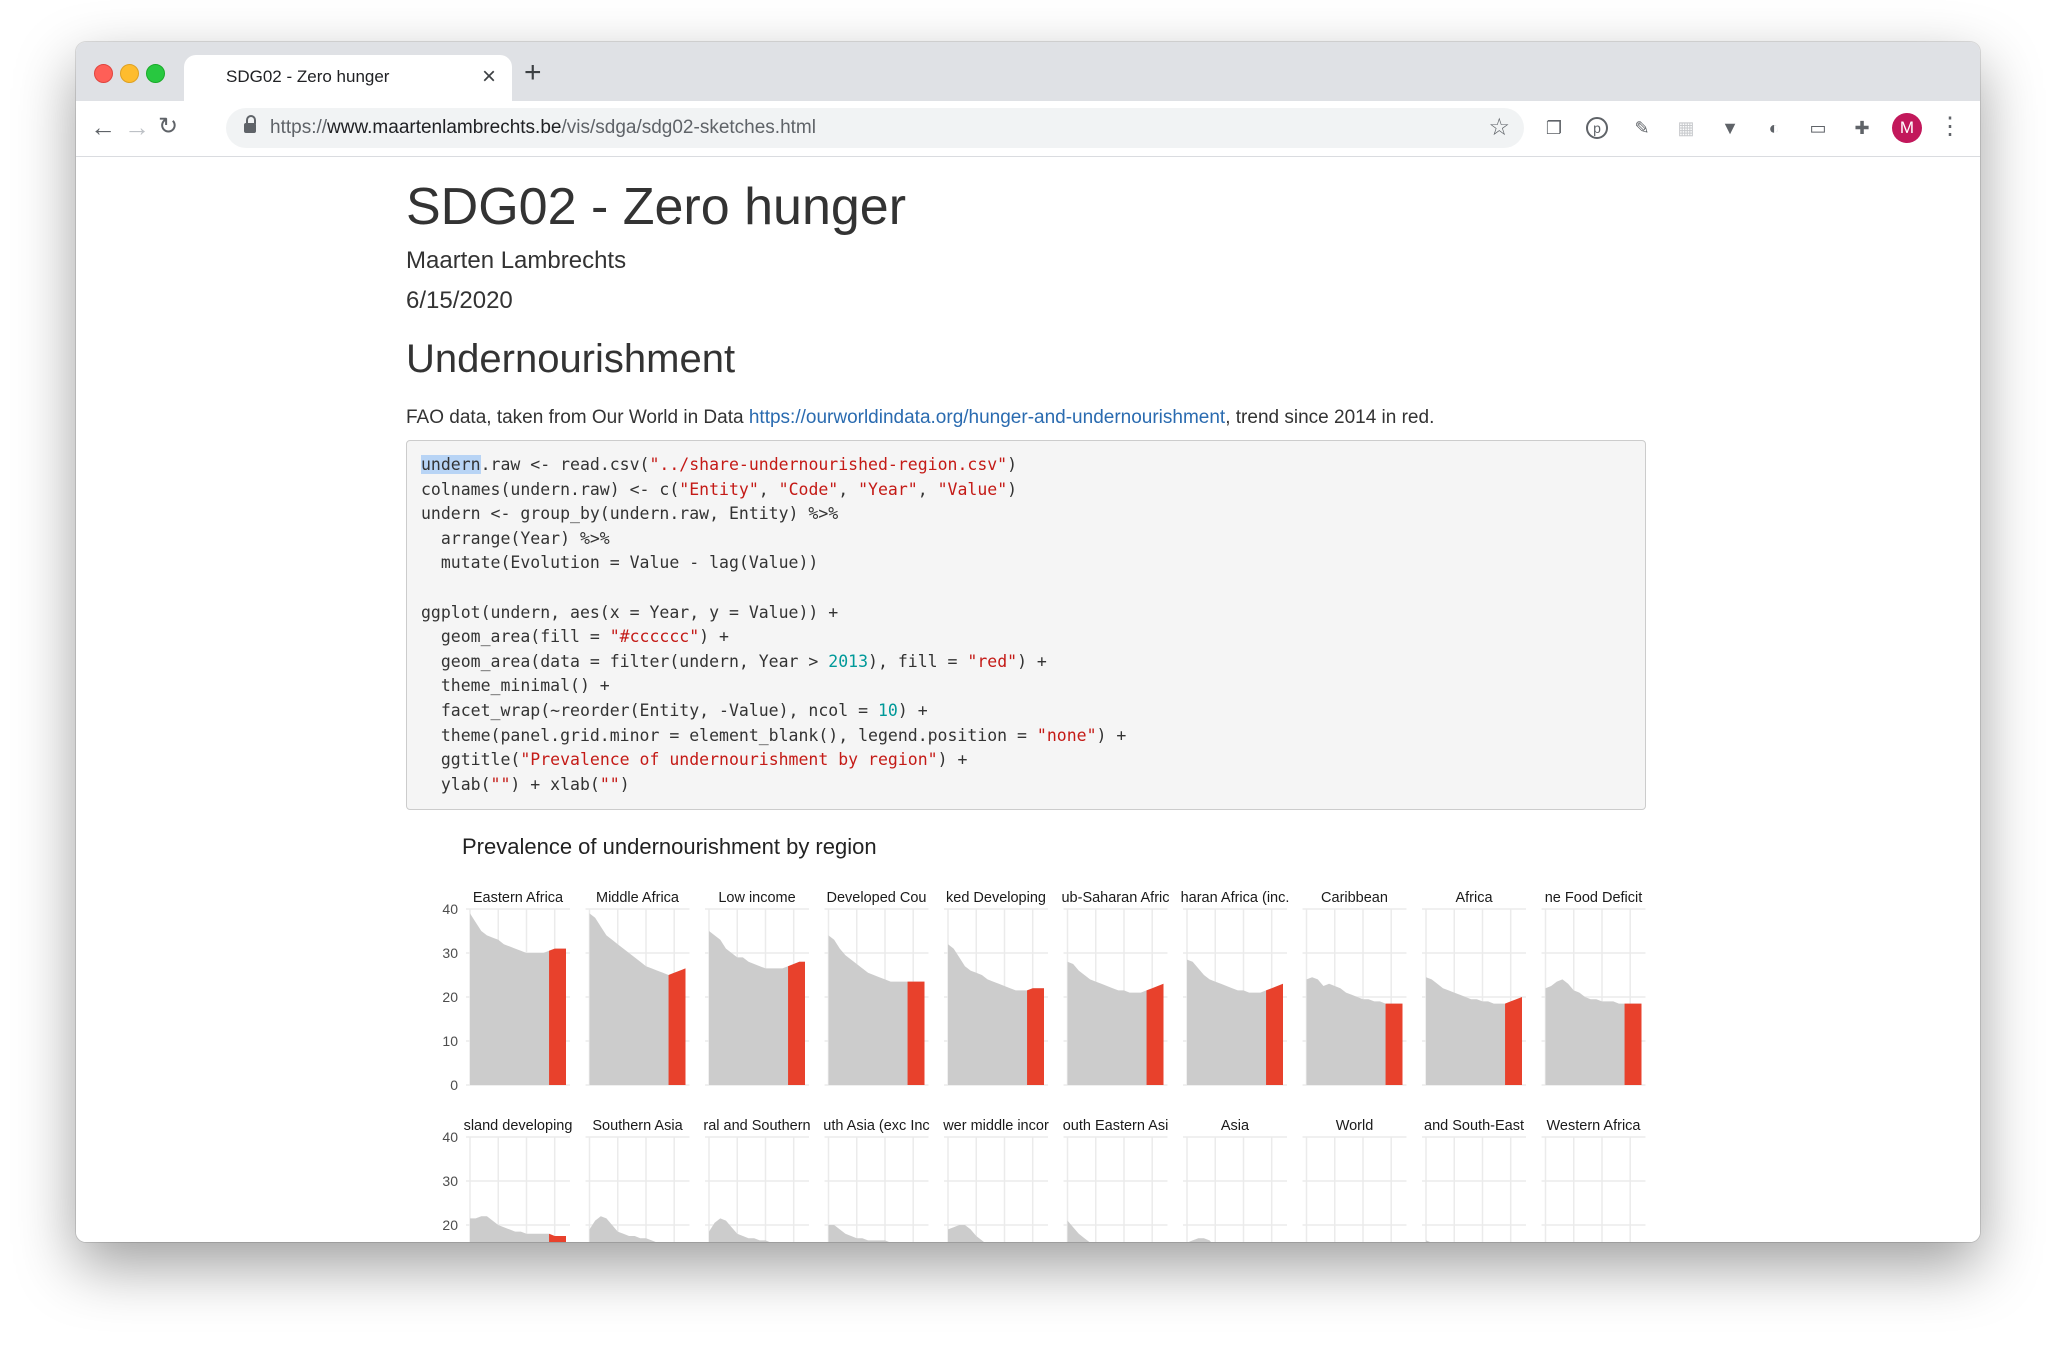 The image size is (2056, 1350). What do you see at coordinates (507, 1180) in the screenshot?
I see `facet-panel: sland developing010203040` at bounding box center [507, 1180].